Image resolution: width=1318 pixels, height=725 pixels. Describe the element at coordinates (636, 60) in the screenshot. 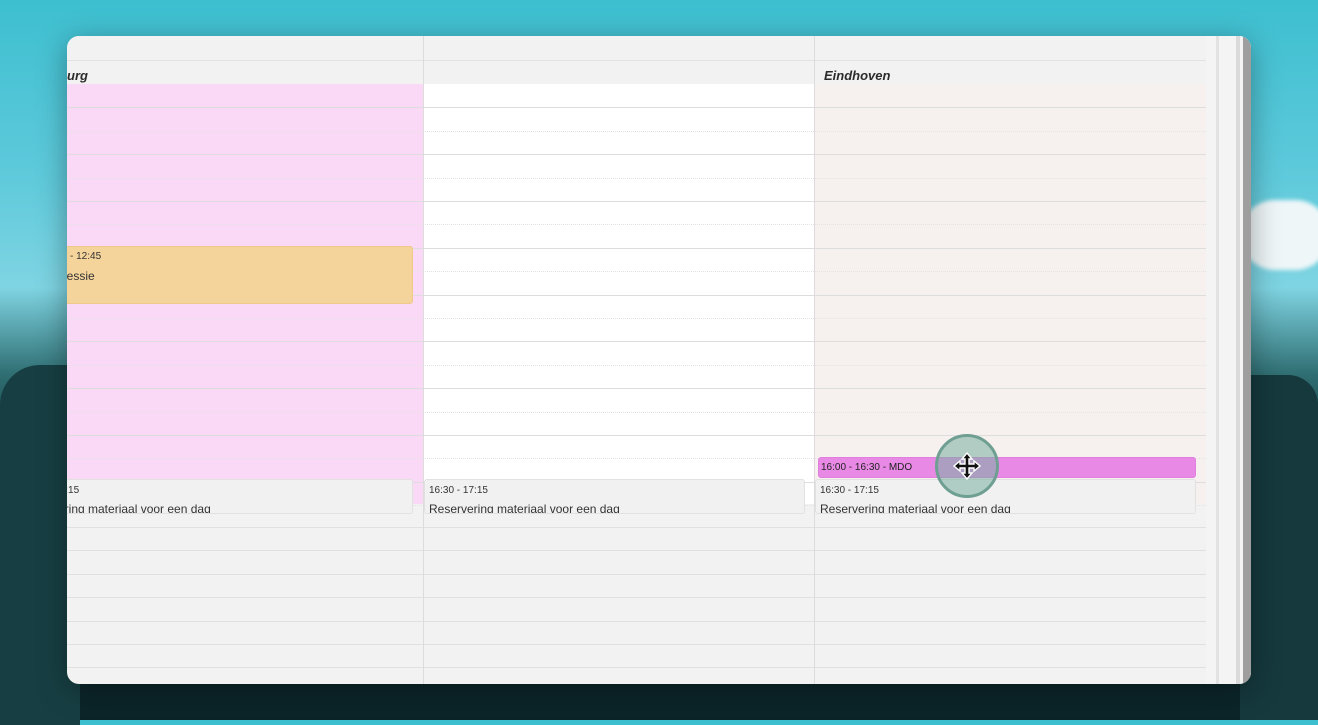

I see `calendar-header` at that location.